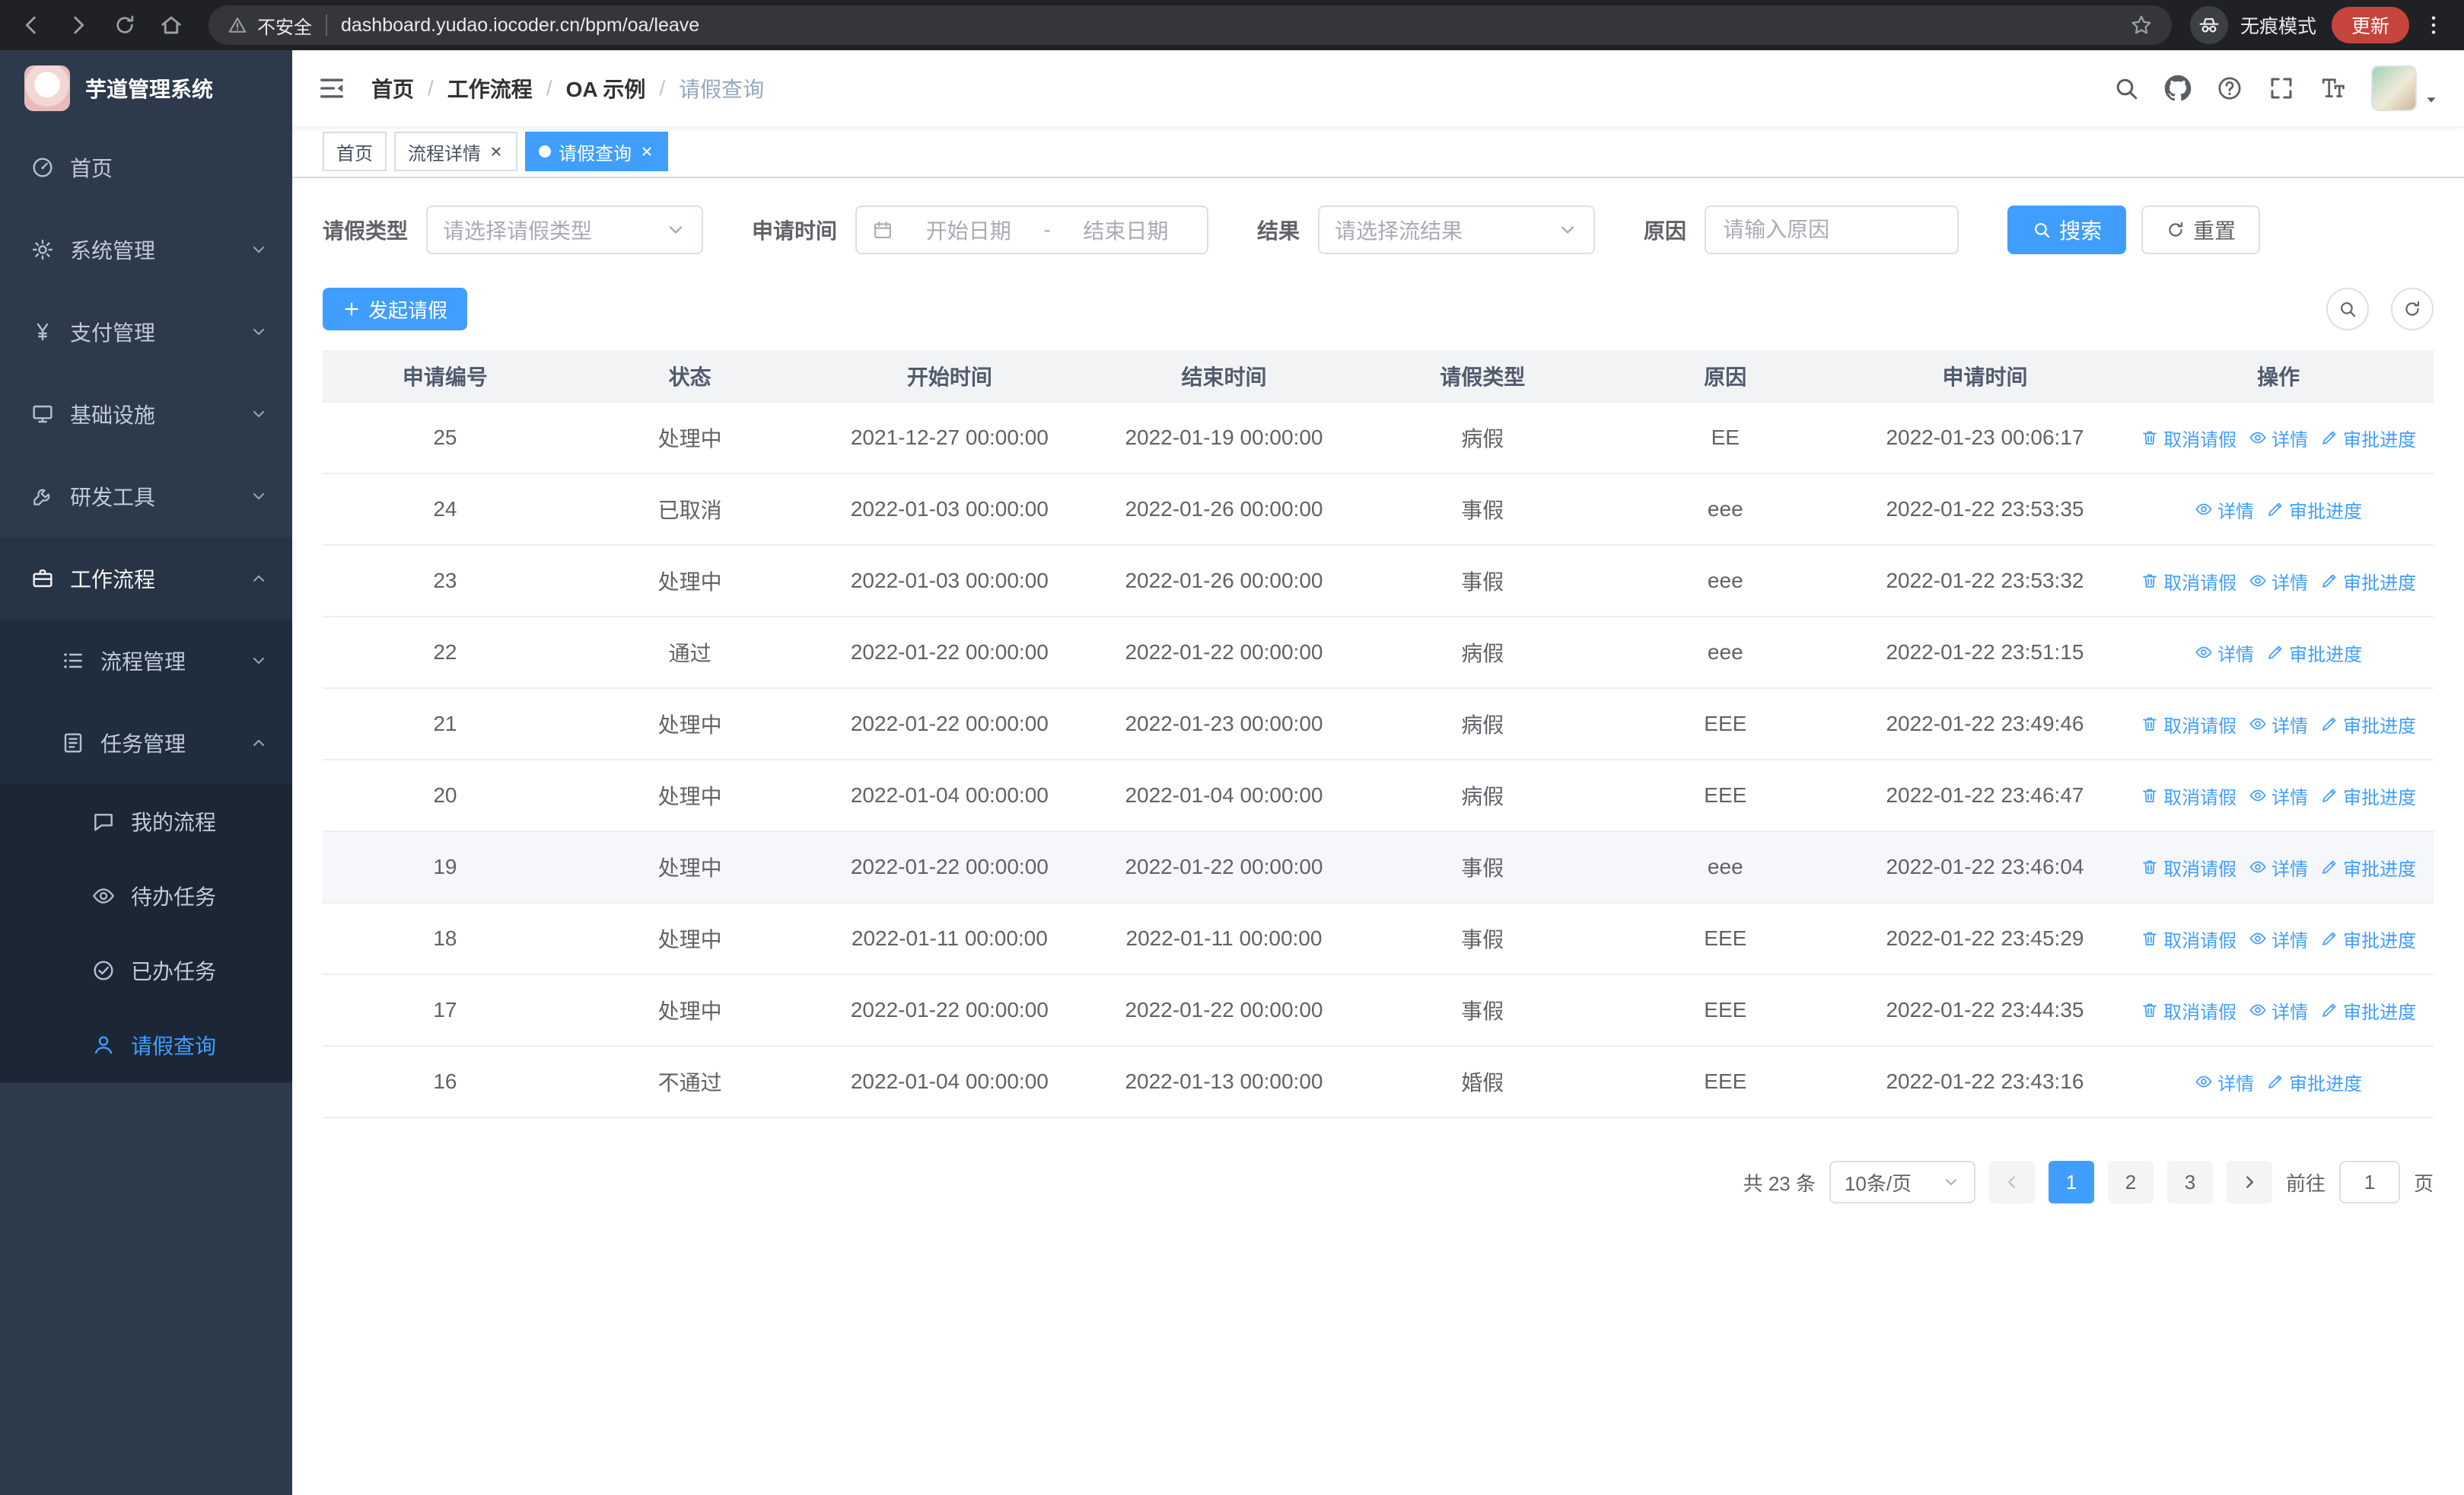  I want to click on sidebar-item-task-mgmt: 任务管理, so click(146, 743).